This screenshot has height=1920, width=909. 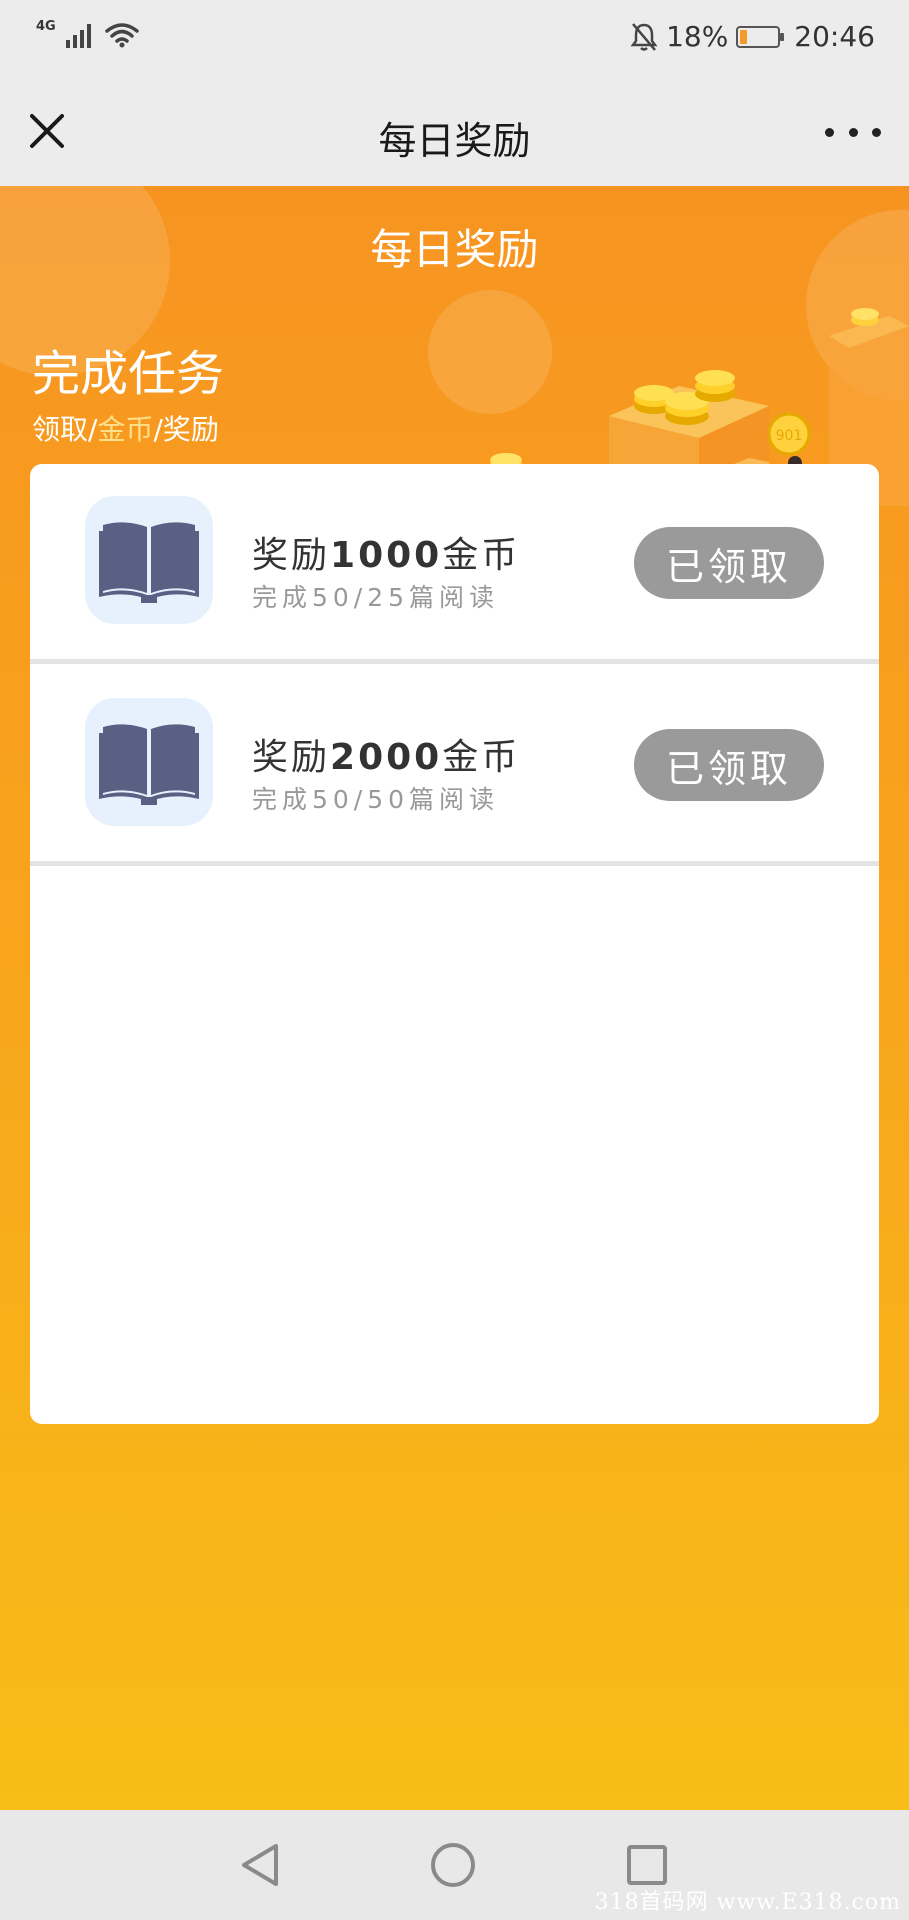 I want to click on nav-header: 每日奖励, so click(x=454, y=131).